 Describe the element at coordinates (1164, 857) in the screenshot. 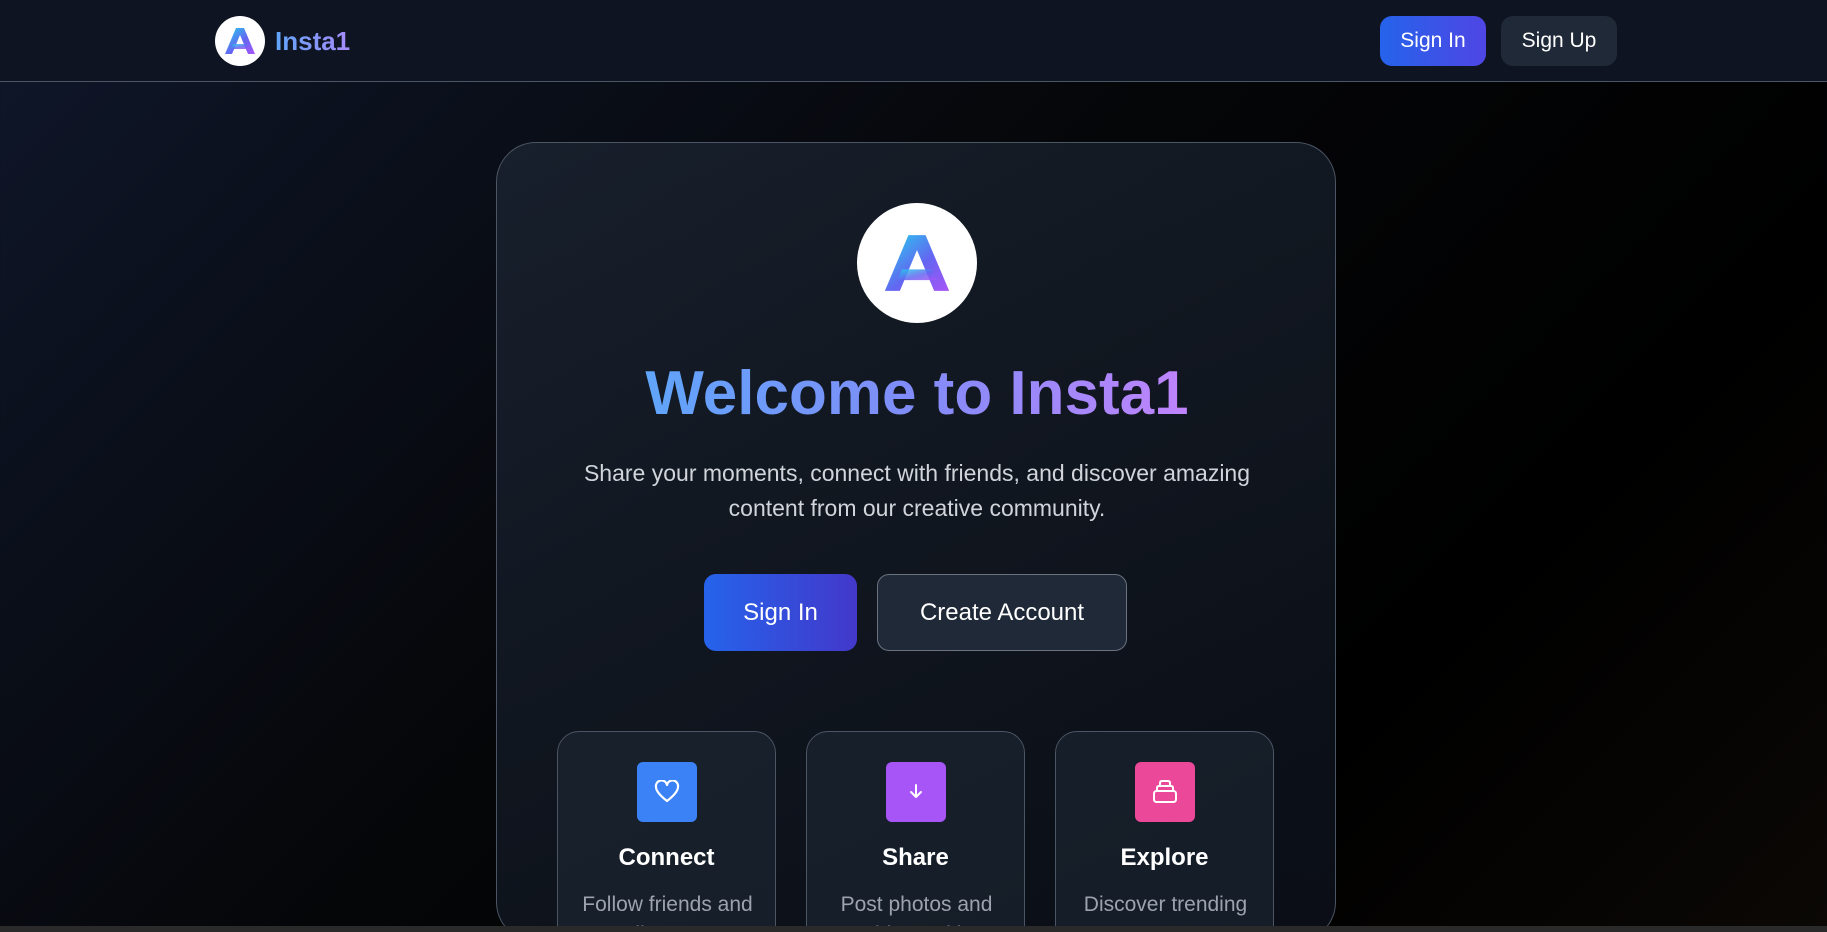

I see `feature-title: Explore` at that location.